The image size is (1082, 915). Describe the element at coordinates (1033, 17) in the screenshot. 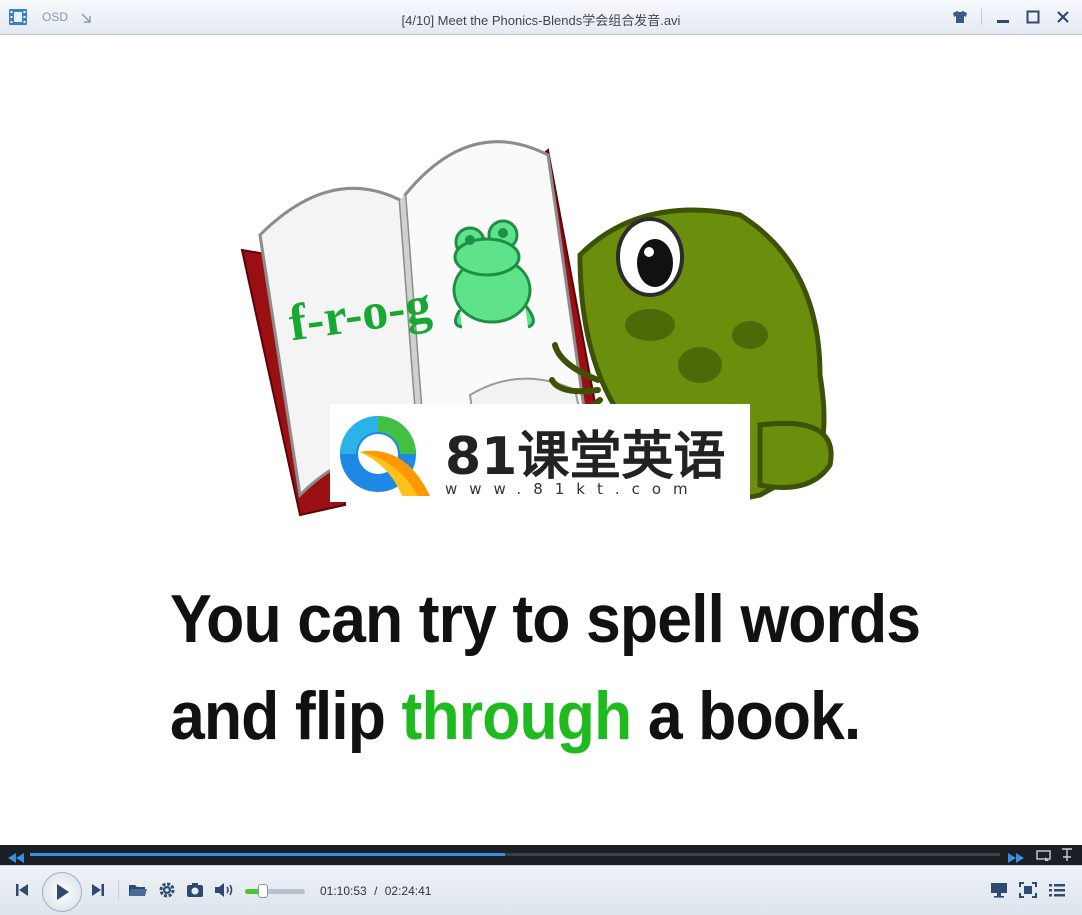

I see `maximize-button` at that location.